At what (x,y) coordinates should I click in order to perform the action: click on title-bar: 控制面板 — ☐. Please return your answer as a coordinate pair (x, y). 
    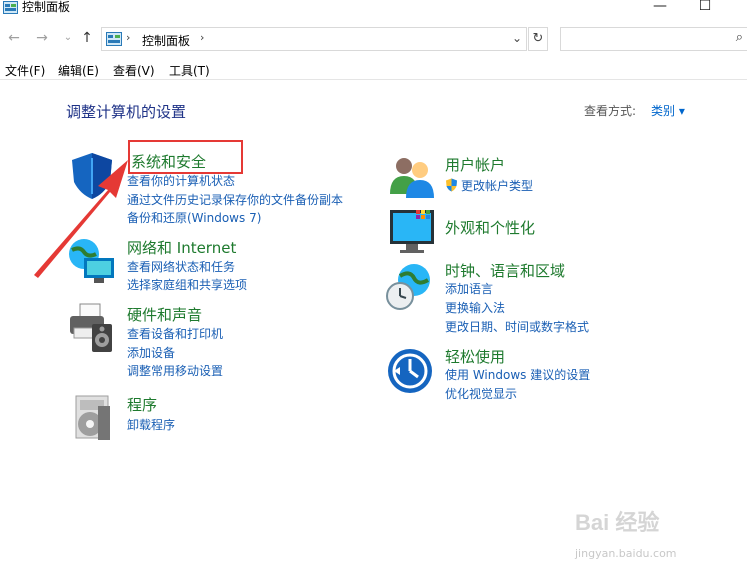
    Looking at the image, I should click on (373, 8).